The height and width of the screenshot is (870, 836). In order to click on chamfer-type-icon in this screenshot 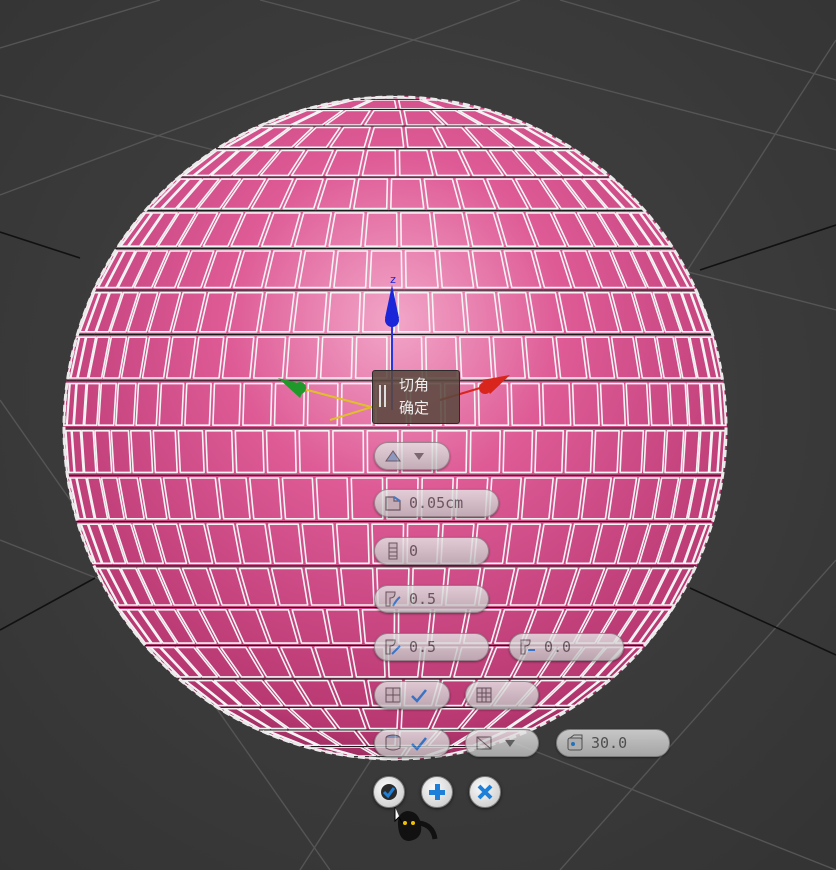, I will do `click(393, 456)`.